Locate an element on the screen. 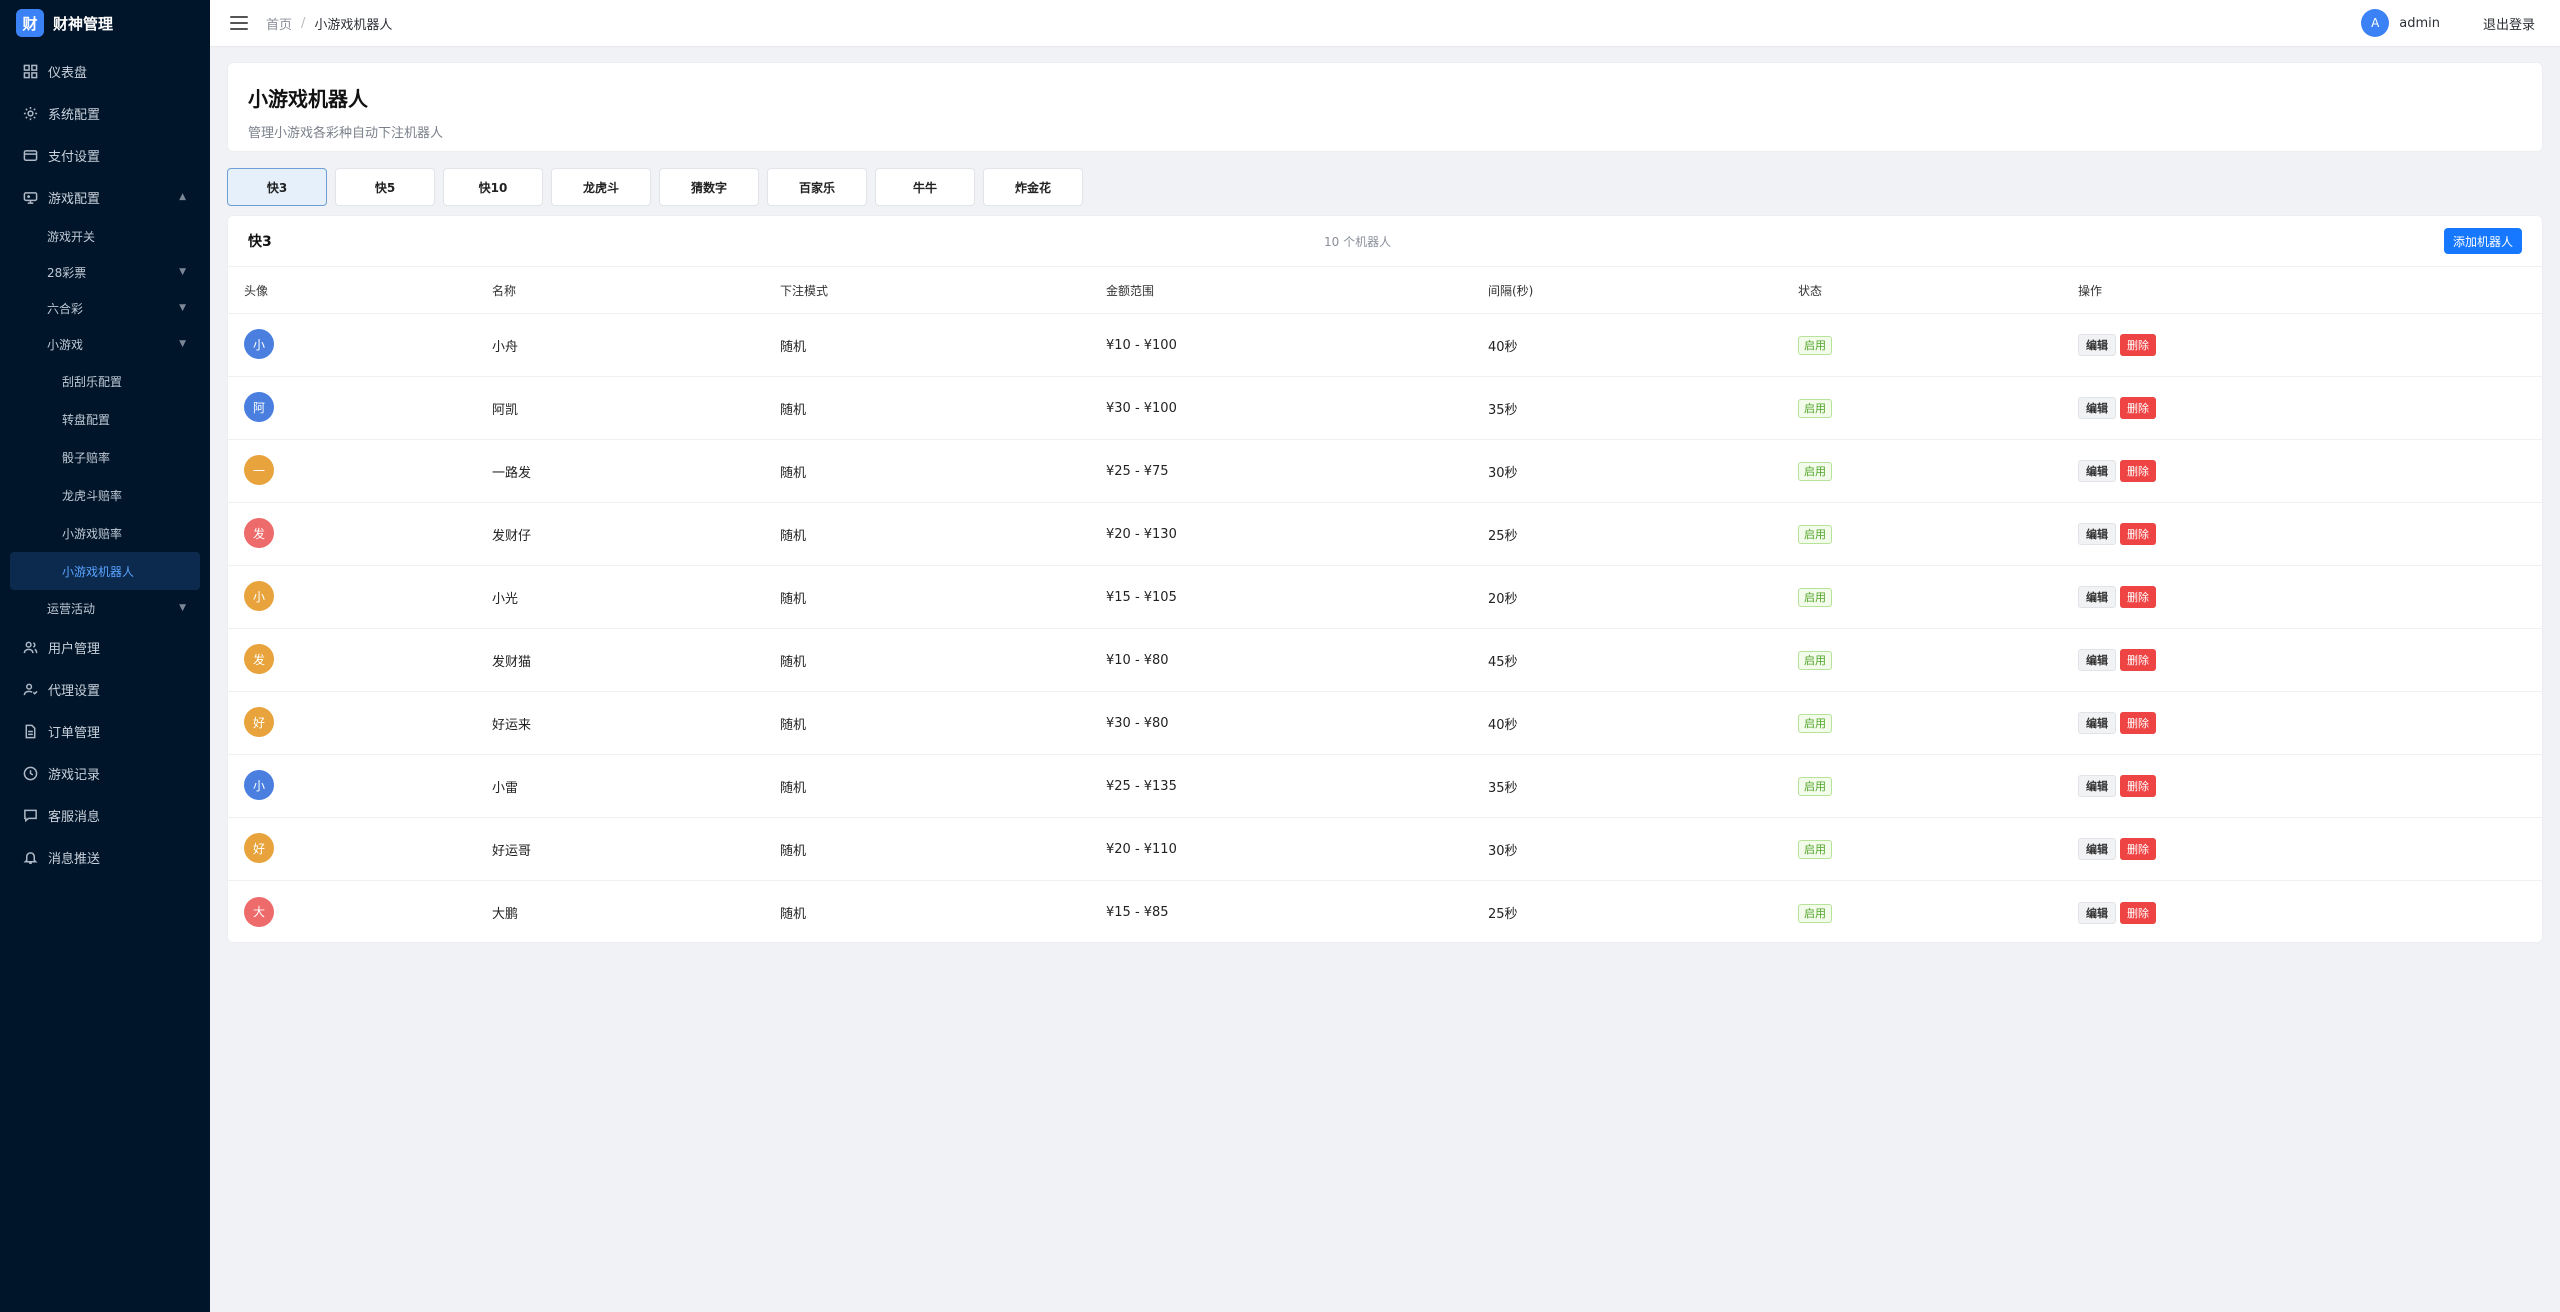 The height and width of the screenshot is (1312, 2560). sidebar-item-game-records: 游戏记录 is located at coordinates (105, 773).